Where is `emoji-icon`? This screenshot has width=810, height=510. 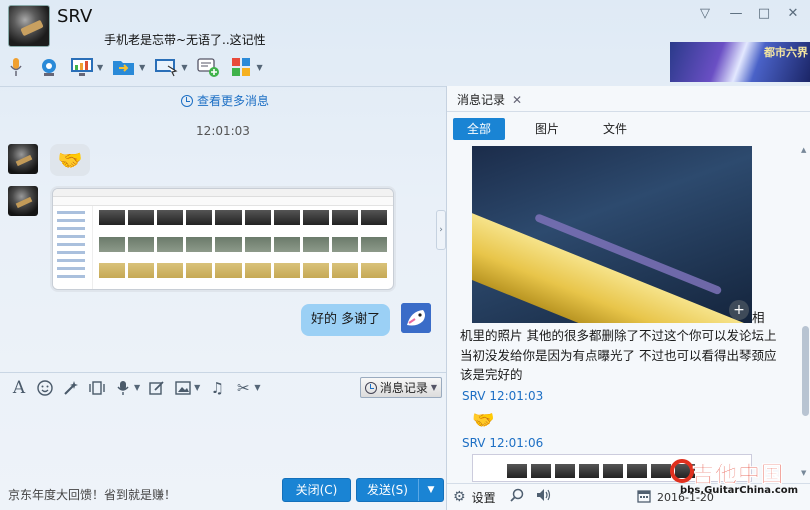
emoji-icon is located at coordinates (45, 388).